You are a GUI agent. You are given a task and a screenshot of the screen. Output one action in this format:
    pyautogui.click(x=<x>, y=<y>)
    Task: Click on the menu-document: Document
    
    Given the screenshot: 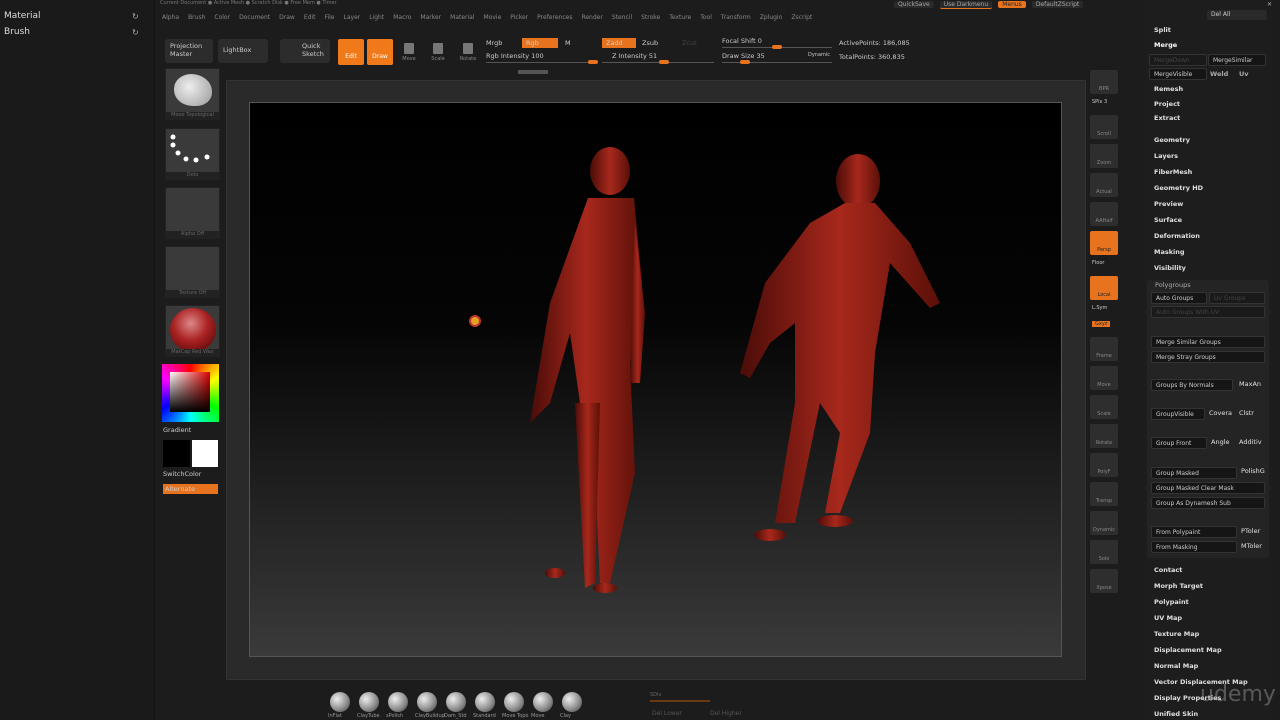 What is the action you would take?
    pyautogui.click(x=254, y=17)
    